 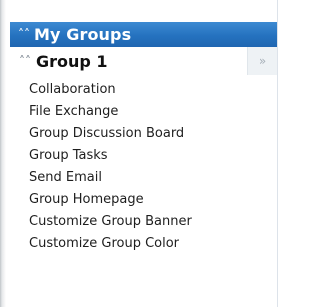 I want to click on top-spacer, so click(x=143, y=11).